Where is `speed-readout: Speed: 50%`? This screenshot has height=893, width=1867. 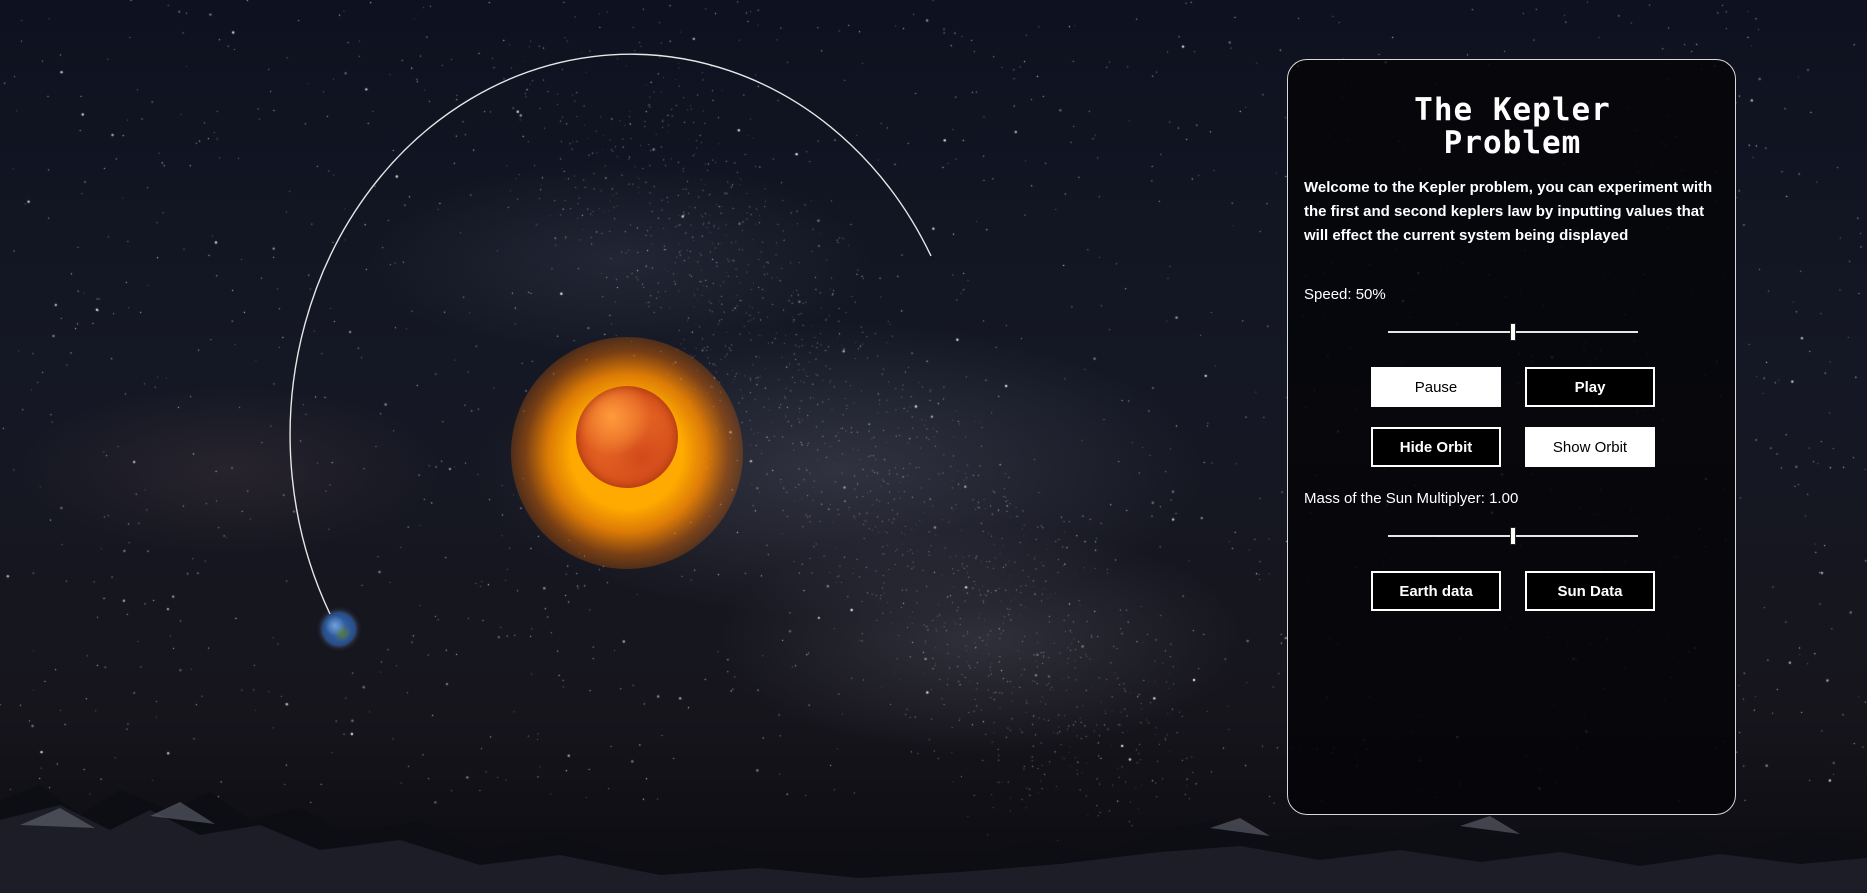 speed-readout: Speed: 50% is located at coordinates (1345, 294).